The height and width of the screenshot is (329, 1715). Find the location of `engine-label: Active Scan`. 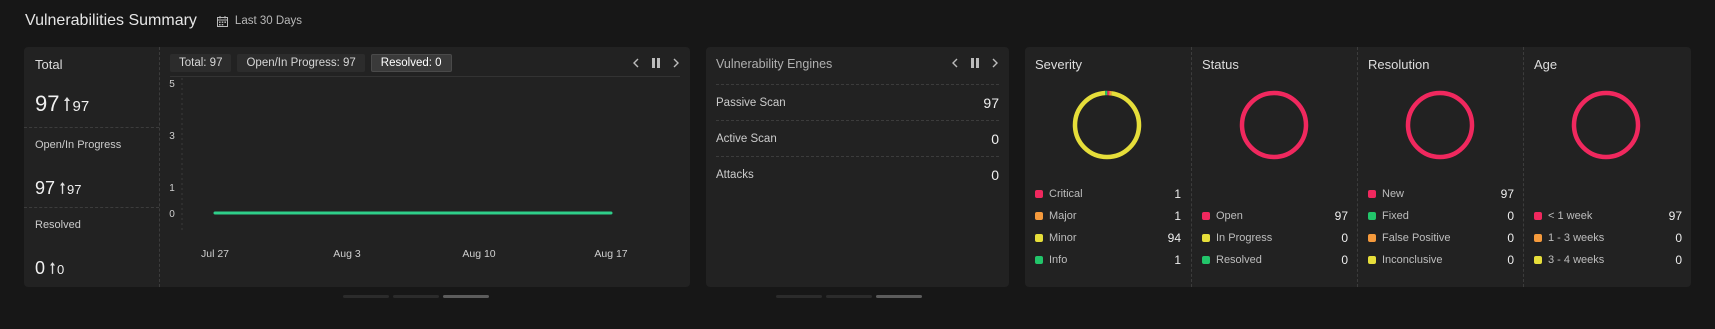

engine-label: Active Scan is located at coordinates (746, 139).